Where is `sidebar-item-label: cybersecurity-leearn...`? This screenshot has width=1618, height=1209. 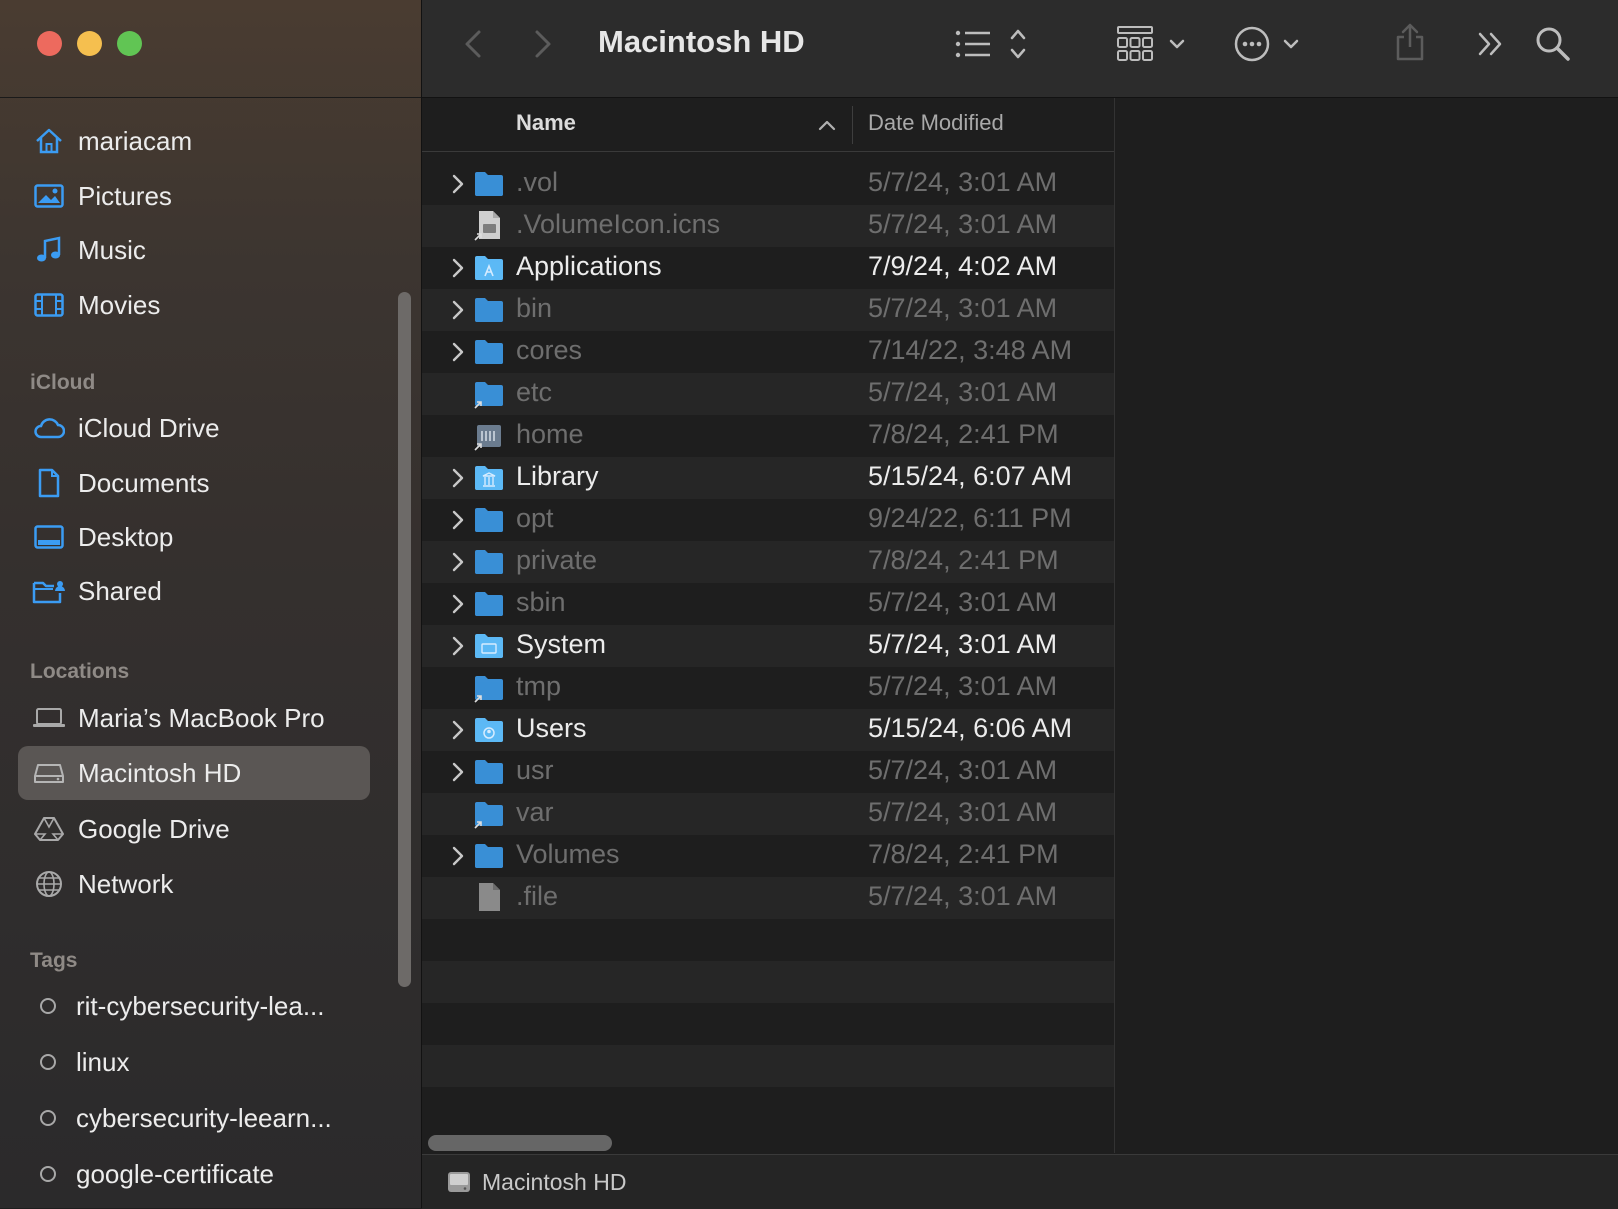 sidebar-item-label: cybersecurity-leearn... is located at coordinates (204, 1117).